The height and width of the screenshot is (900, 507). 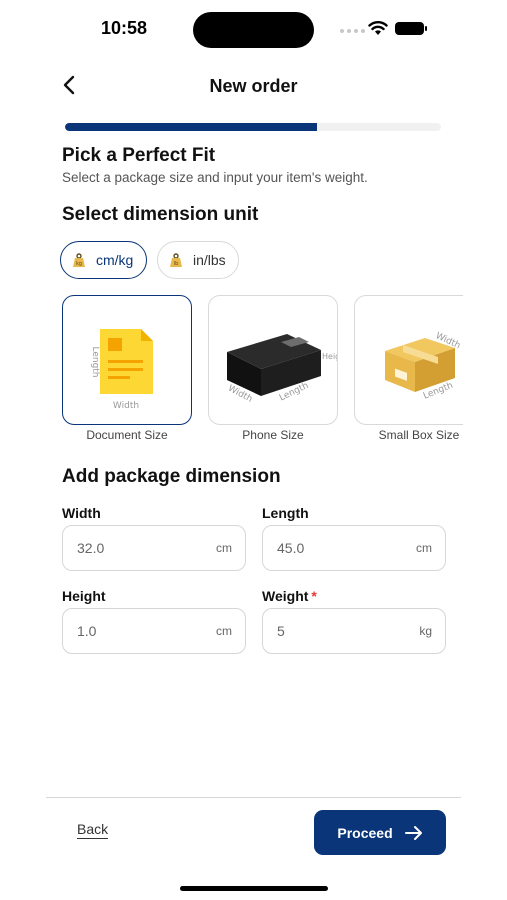 I want to click on package-card-document: Length Width Document Size, so click(x=127, y=368).